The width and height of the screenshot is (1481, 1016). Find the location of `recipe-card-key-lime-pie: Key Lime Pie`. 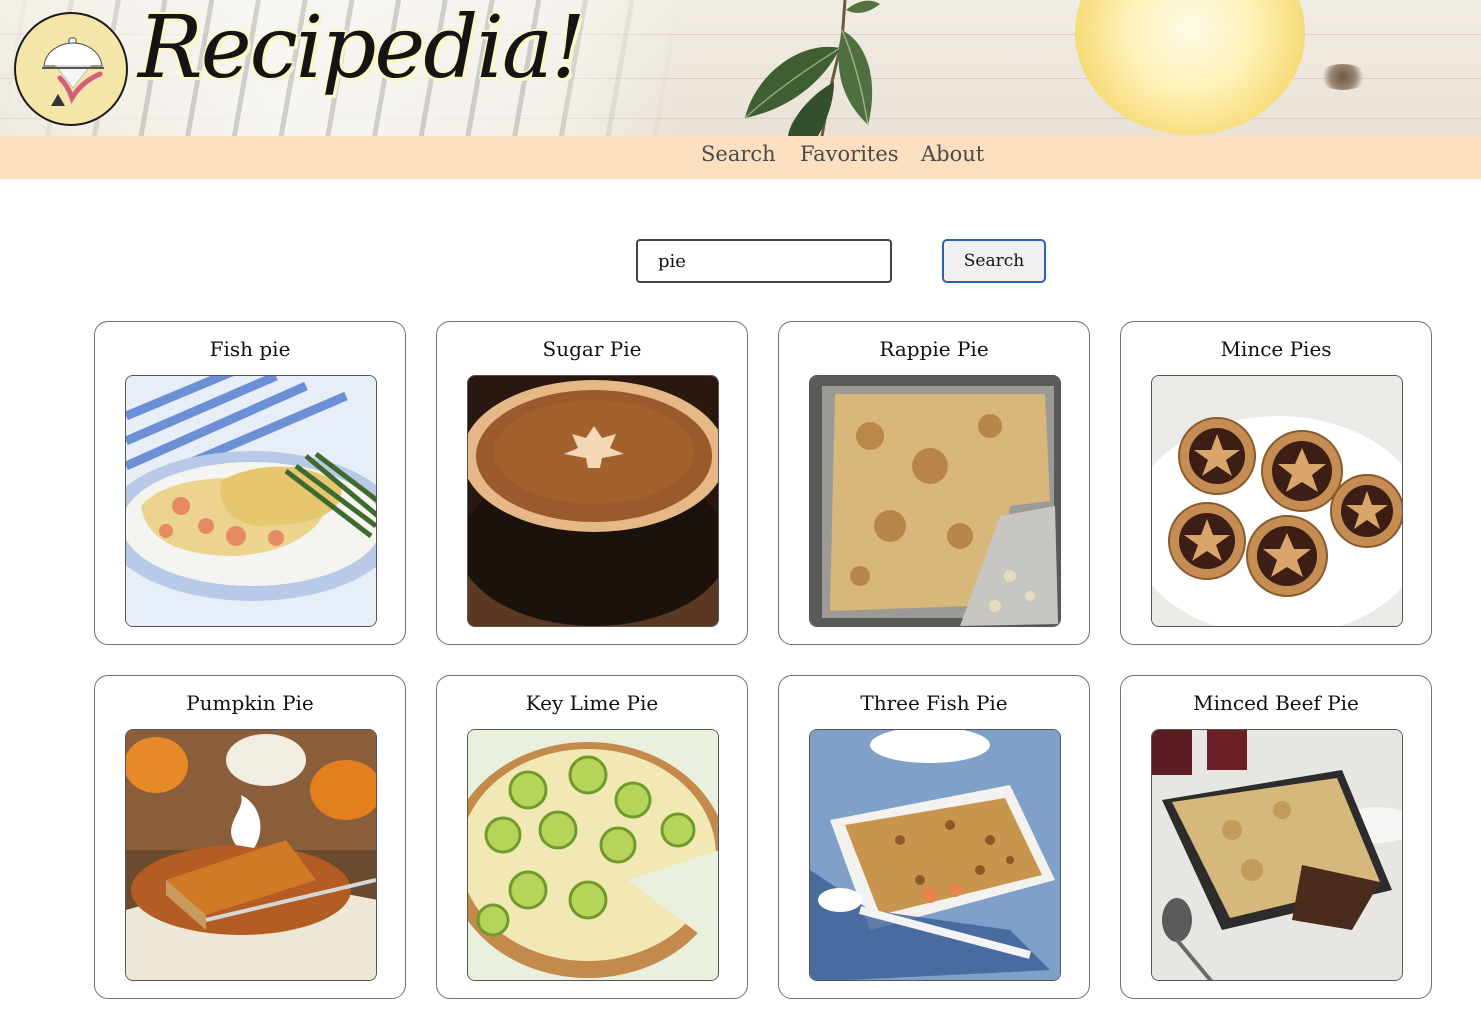

recipe-card-key-lime-pie: Key Lime Pie is located at coordinates (592, 837).